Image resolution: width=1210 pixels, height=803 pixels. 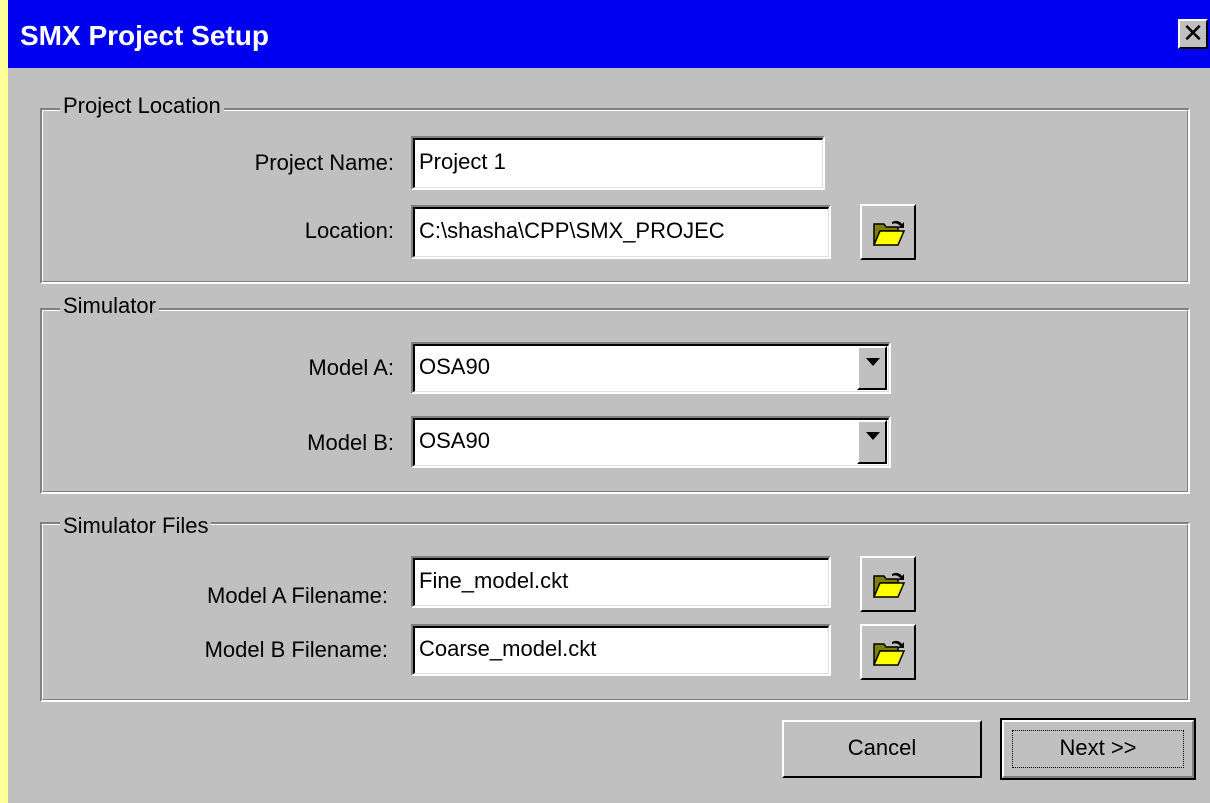 I want to click on model-b-filename-label: Model B Filename:, so click(x=296, y=649).